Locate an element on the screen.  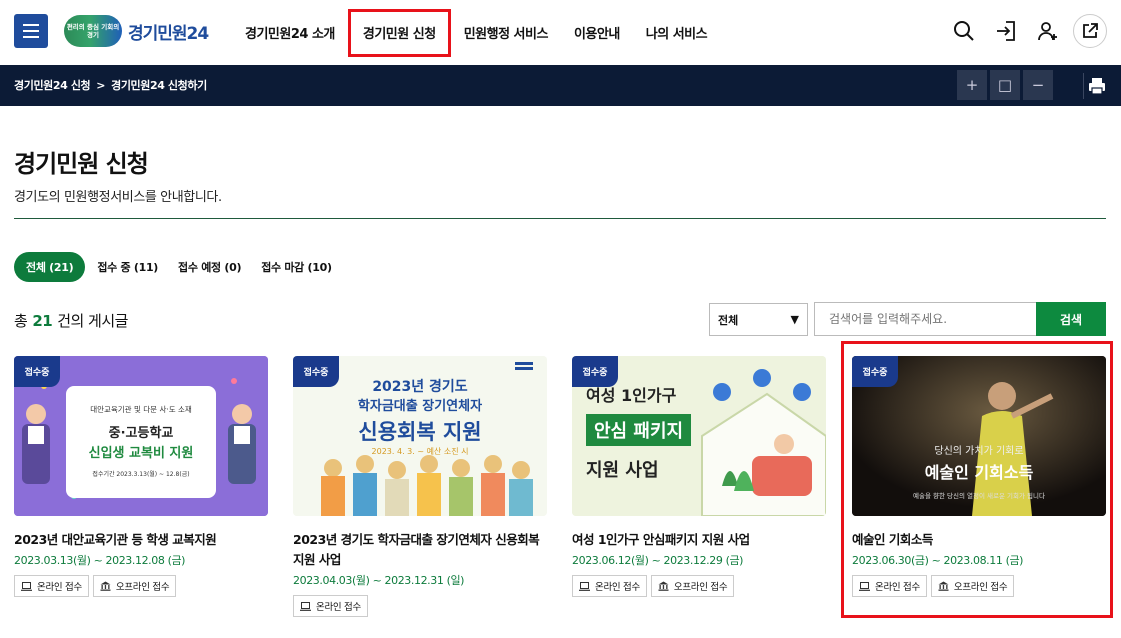
main-nav: 경기민원24 소개 경기민원 신청 민원행정 서비스 이용안내 나의 서비스 is located at coordinates (476, 32).